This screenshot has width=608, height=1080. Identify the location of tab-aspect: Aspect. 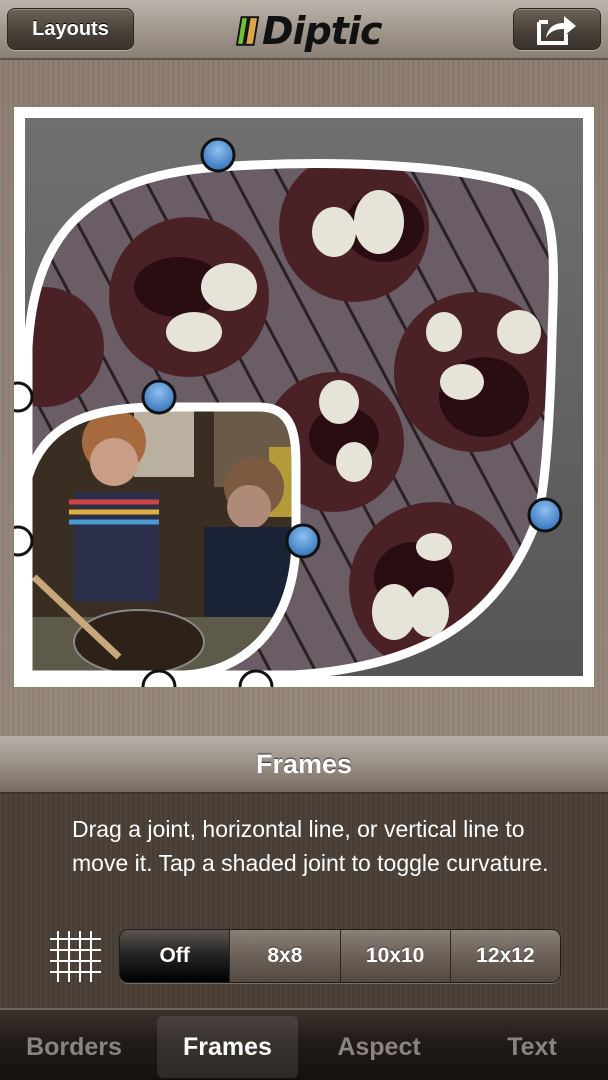
(379, 1047).